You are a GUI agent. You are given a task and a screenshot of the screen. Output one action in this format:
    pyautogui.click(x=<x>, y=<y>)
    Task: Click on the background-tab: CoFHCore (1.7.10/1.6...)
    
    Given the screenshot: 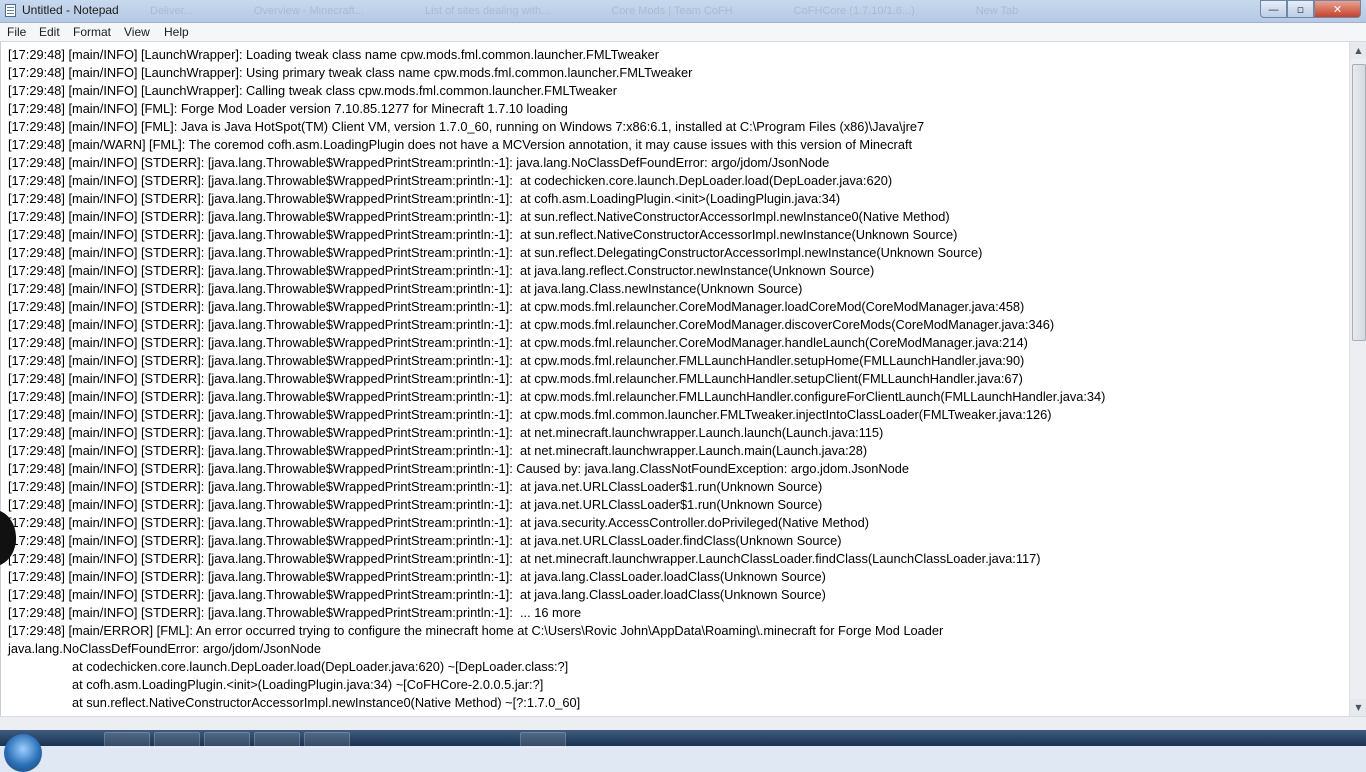 What is the action you would take?
    pyautogui.click(x=854, y=11)
    